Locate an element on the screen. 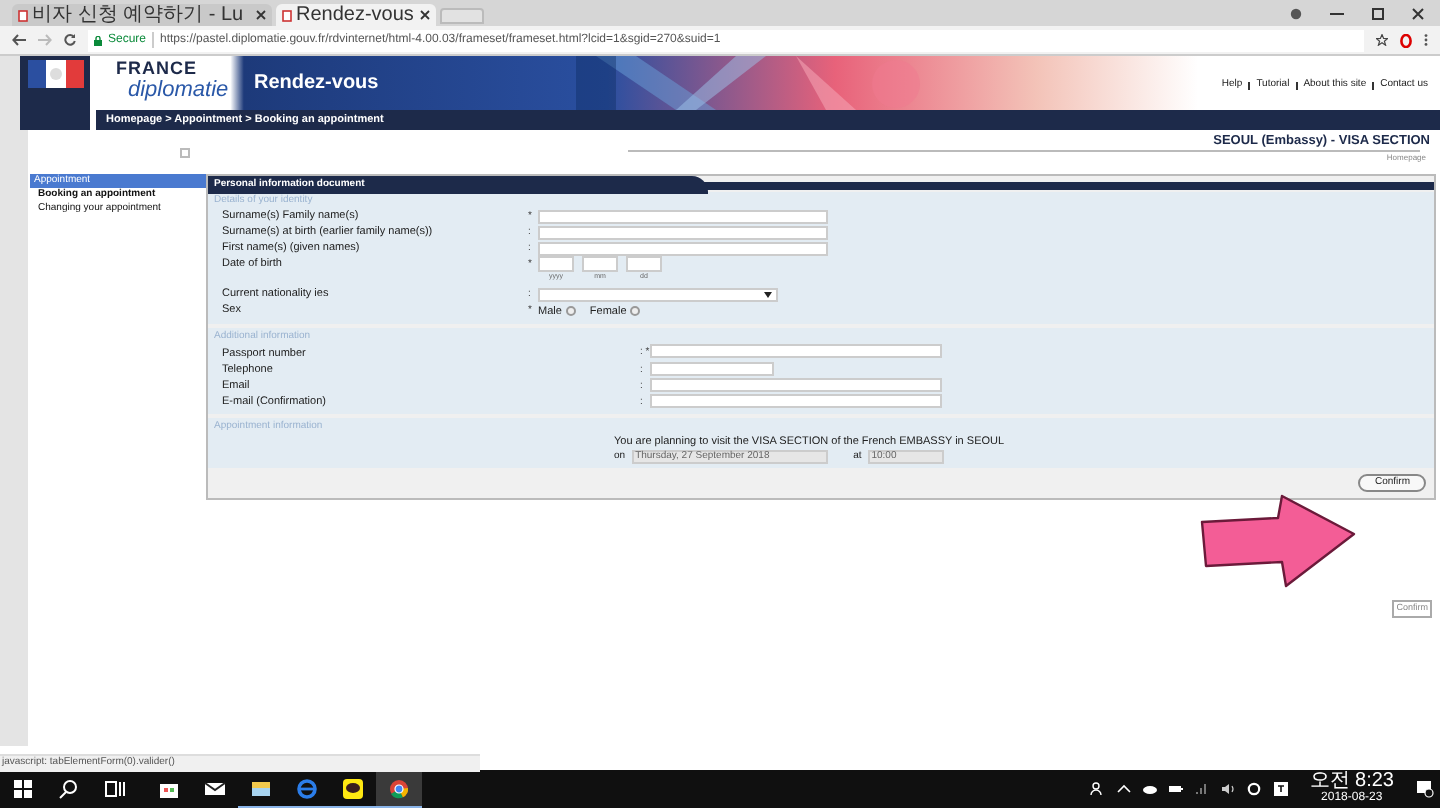  clock-time: 오전 8:23 is located at coordinates (1351, 781).